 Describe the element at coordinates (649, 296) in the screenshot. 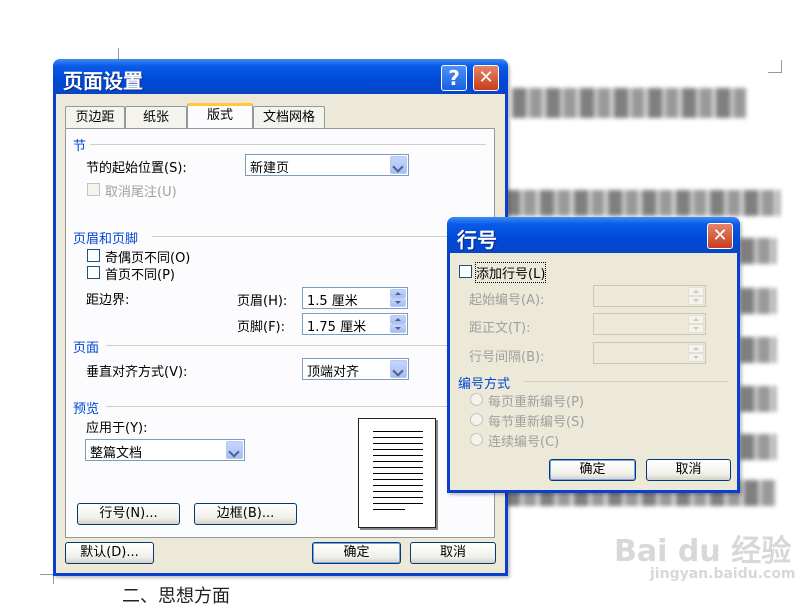

I see `start-at-spinner` at that location.